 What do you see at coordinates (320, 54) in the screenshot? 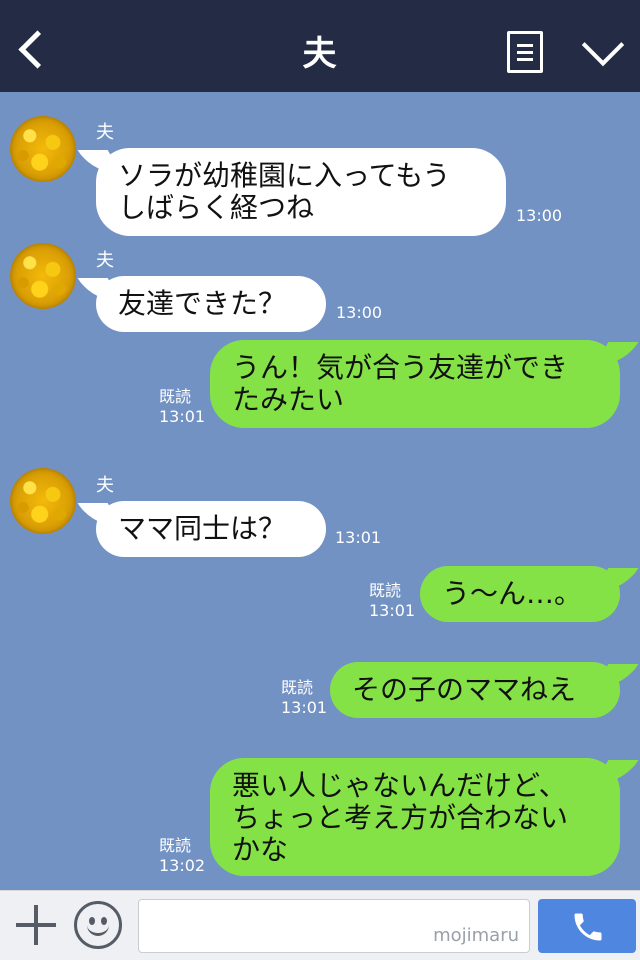
I see `chat-title: 夫` at bounding box center [320, 54].